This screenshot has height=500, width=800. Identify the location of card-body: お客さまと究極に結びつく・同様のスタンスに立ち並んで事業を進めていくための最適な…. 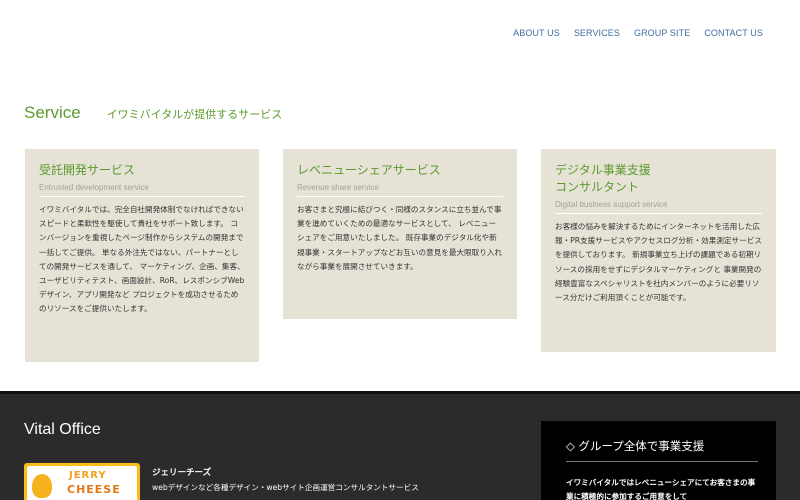
(400, 238).